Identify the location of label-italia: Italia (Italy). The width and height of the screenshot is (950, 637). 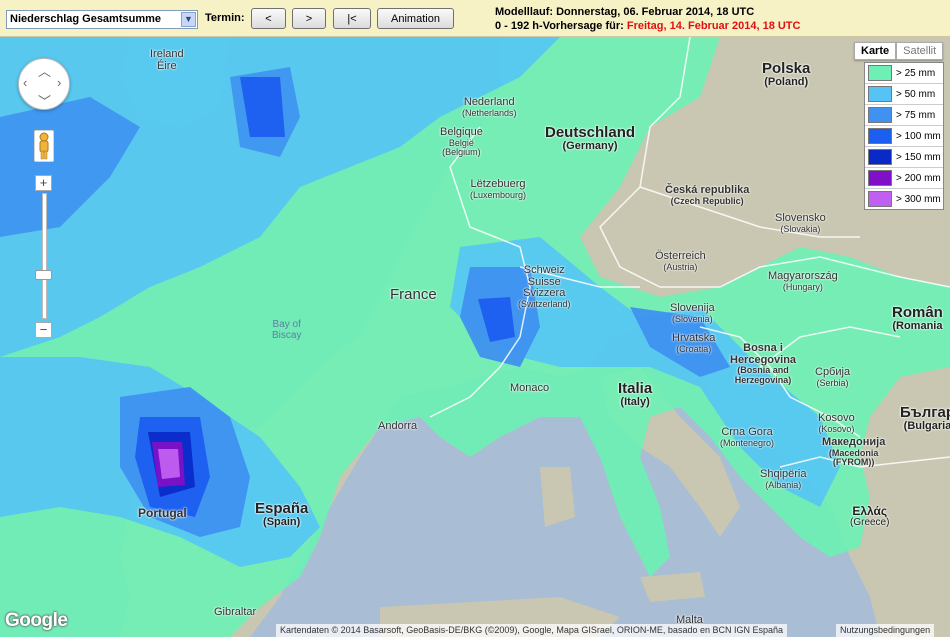
(635, 394).